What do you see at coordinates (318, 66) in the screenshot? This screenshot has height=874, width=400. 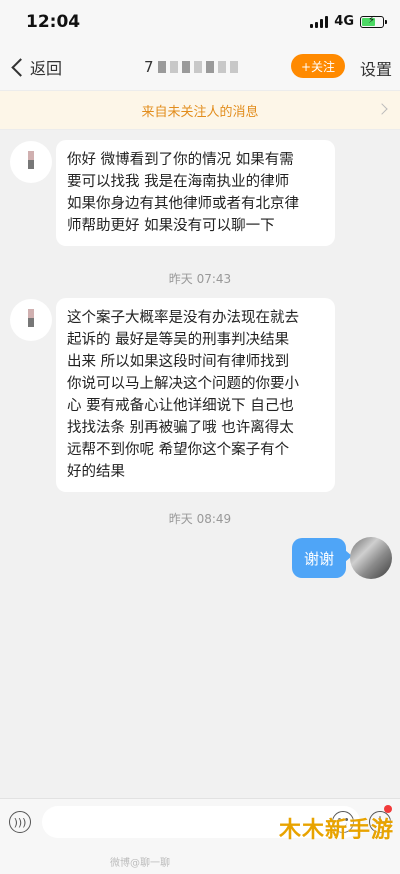 I see `follow-button: +关注` at bounding box center [318, 66].